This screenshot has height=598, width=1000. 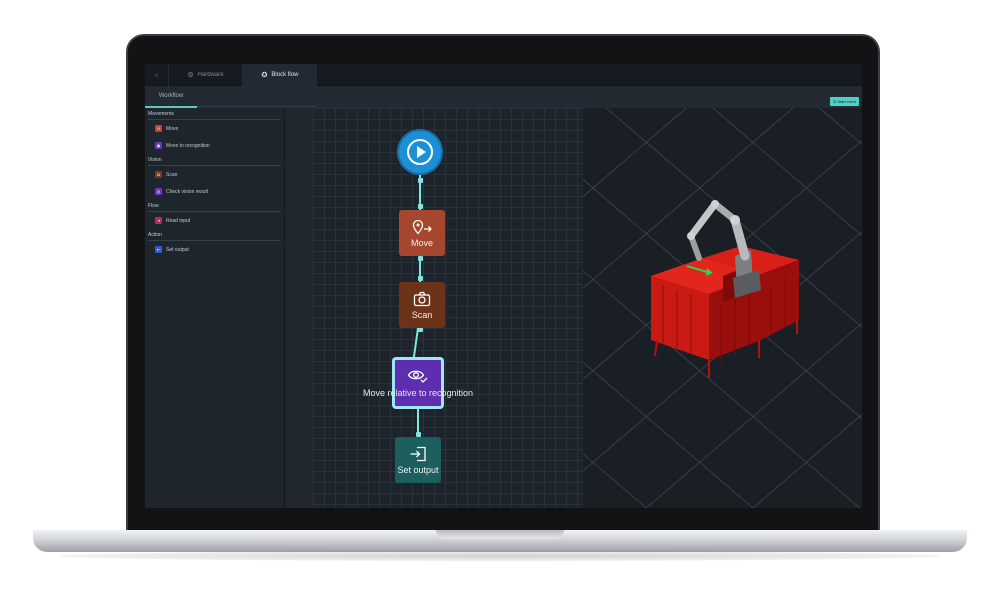 I want to click on palette-item-set-output: ⇤ Set output, so click(x=214, y=249).